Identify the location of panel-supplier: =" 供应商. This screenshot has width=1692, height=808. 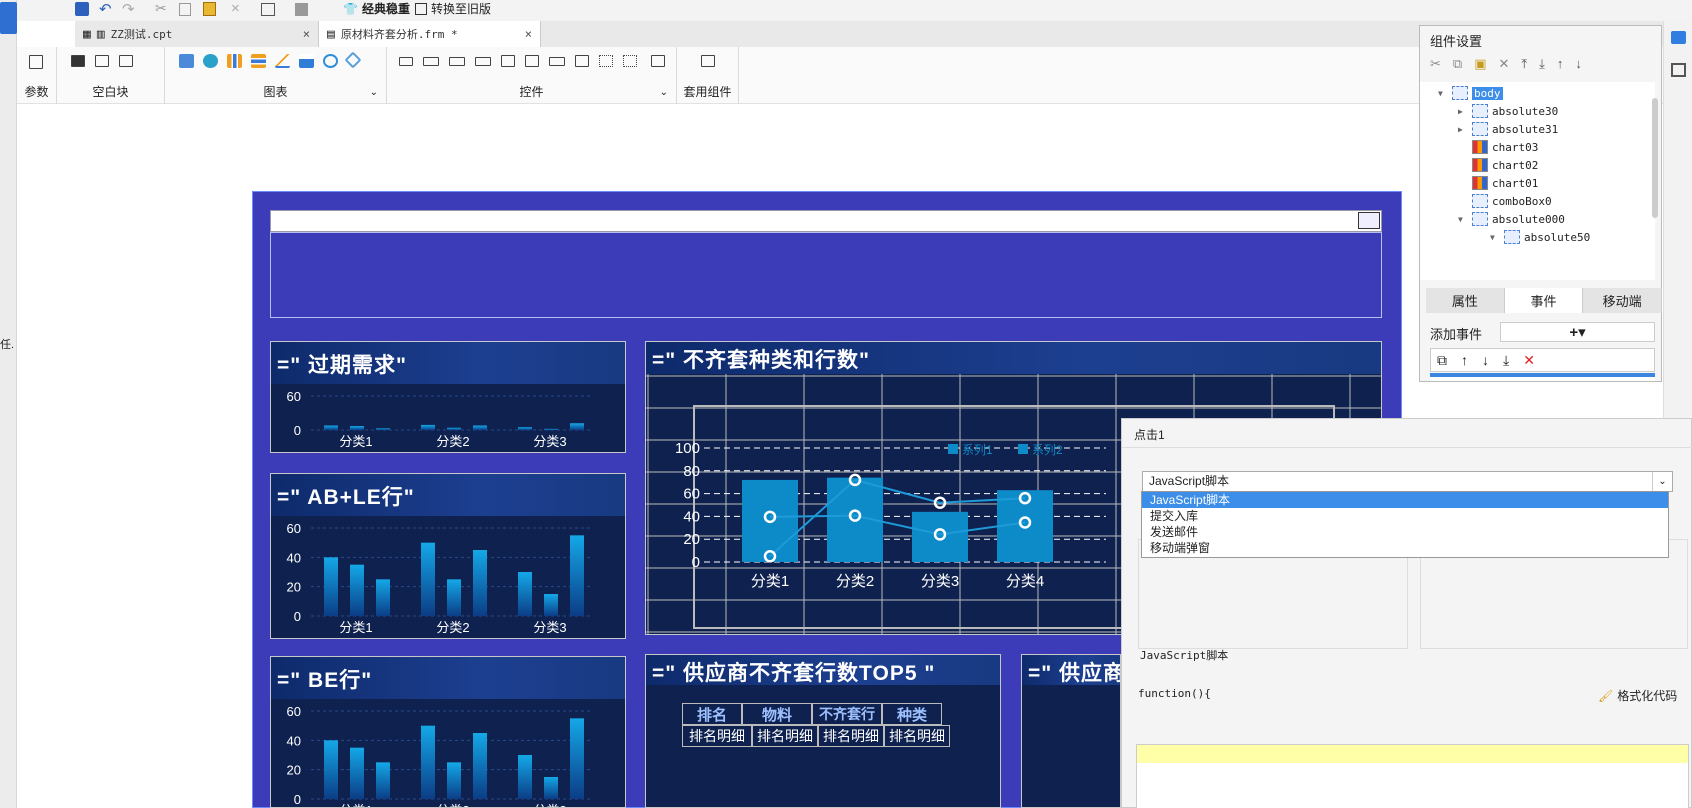
(1071, 731).